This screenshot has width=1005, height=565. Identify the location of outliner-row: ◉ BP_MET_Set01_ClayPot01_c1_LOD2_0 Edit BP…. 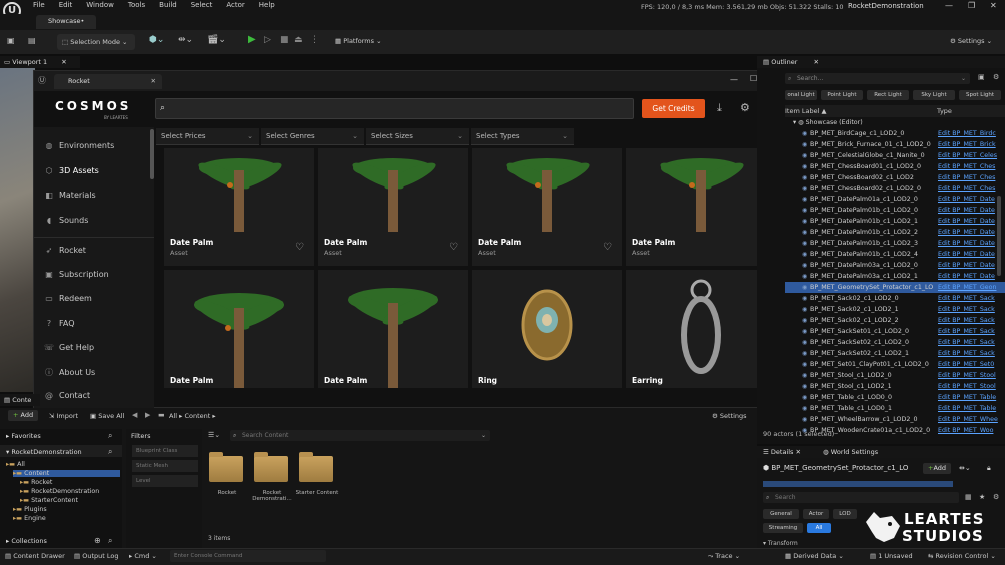
(895, 364).